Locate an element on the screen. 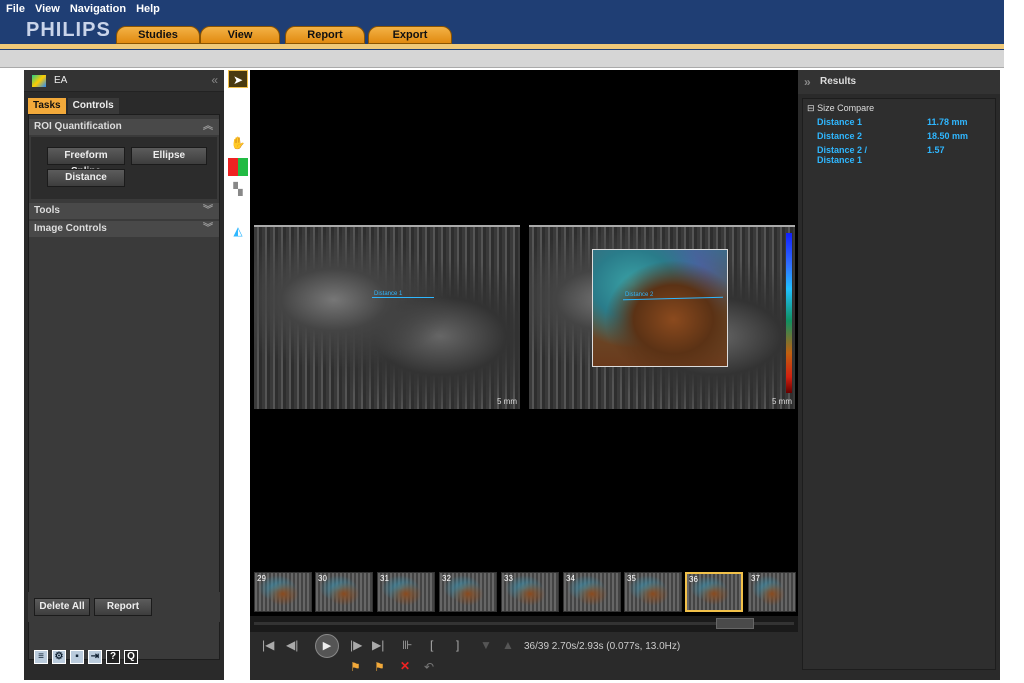  menu-view: View is located at coordinates (47, 9).